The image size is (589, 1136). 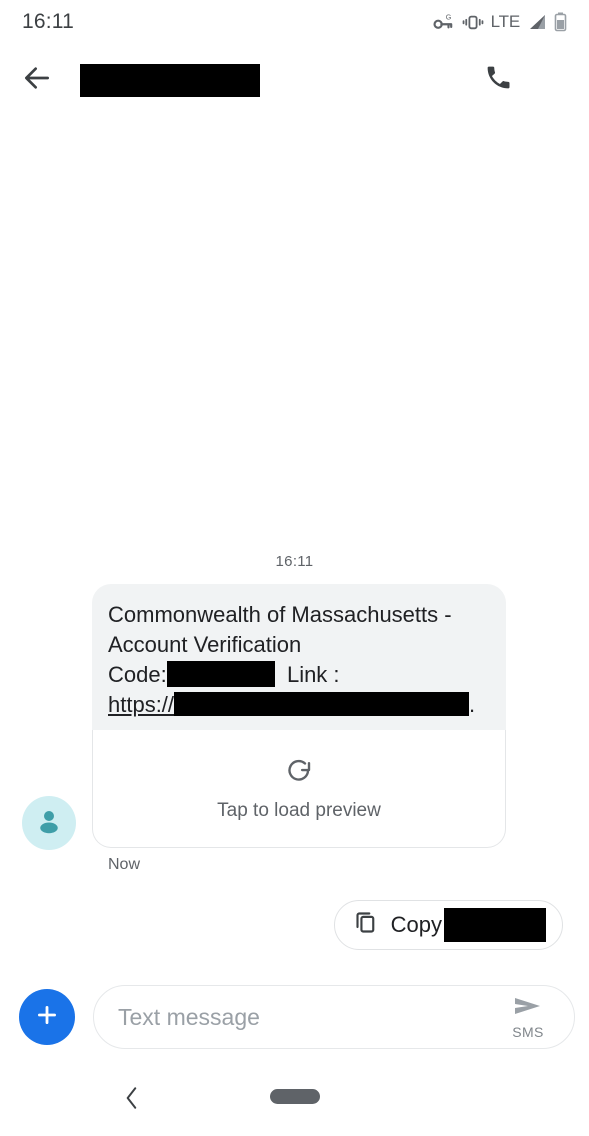 What do you see at coordinates (124, 864) in the screenshot?
I see `message-timestamp: Now` at bounding box center [124, 864].